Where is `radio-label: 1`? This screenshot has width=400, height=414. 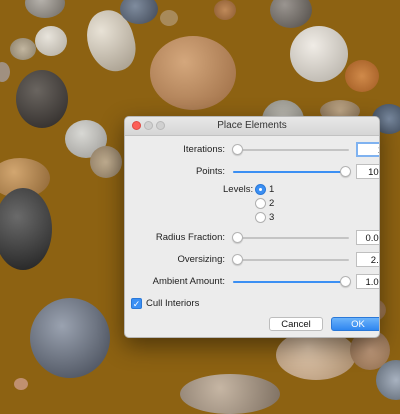
radio-label: 1 is located at coordinates (272, 189).